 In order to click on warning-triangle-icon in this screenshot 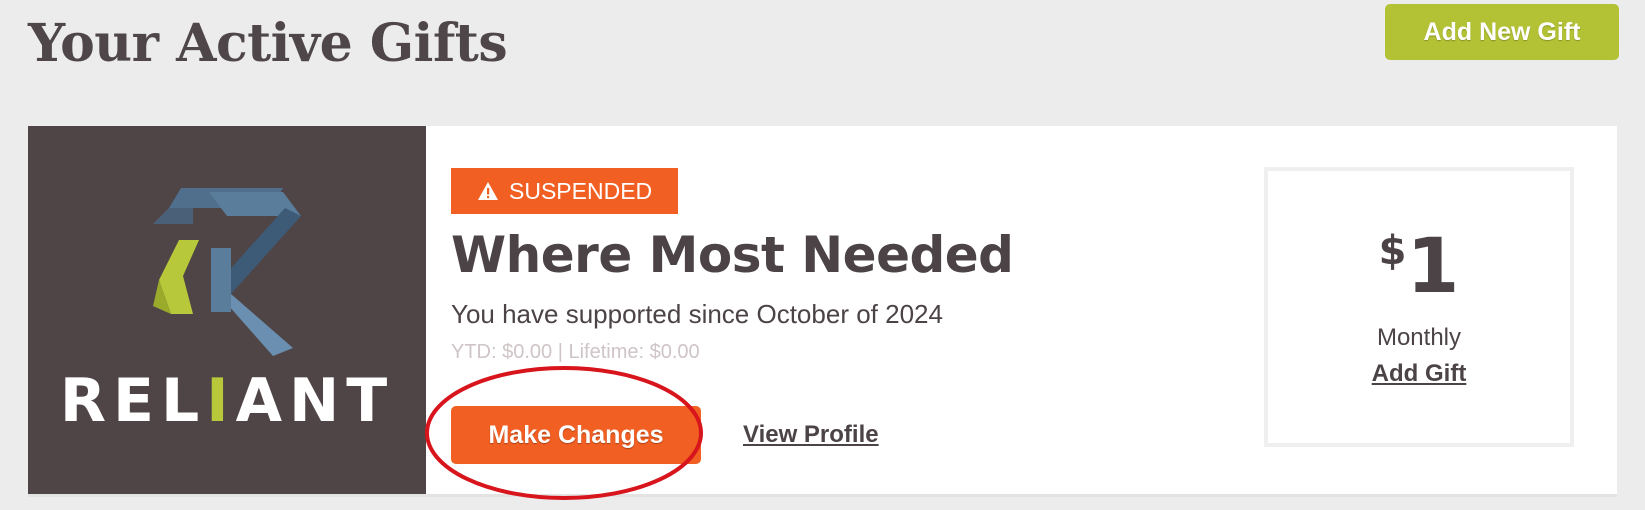, I will do `click(488, 191)`.